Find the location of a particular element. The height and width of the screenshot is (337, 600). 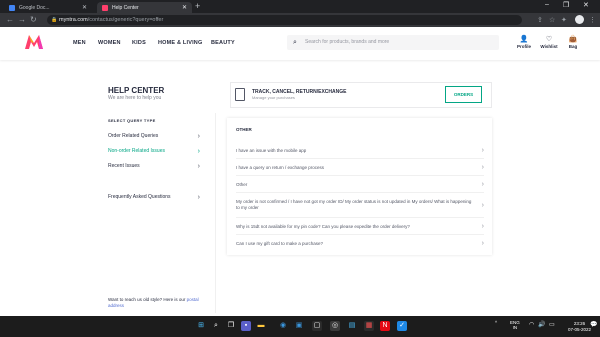

bookmark-star-icon: ☆ is located at coordinates (552, 20).